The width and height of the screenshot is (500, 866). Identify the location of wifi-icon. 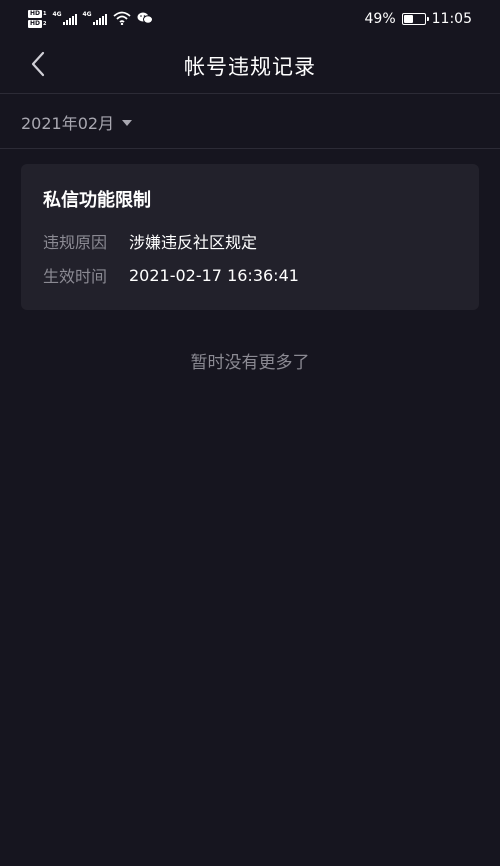
(121, 19).